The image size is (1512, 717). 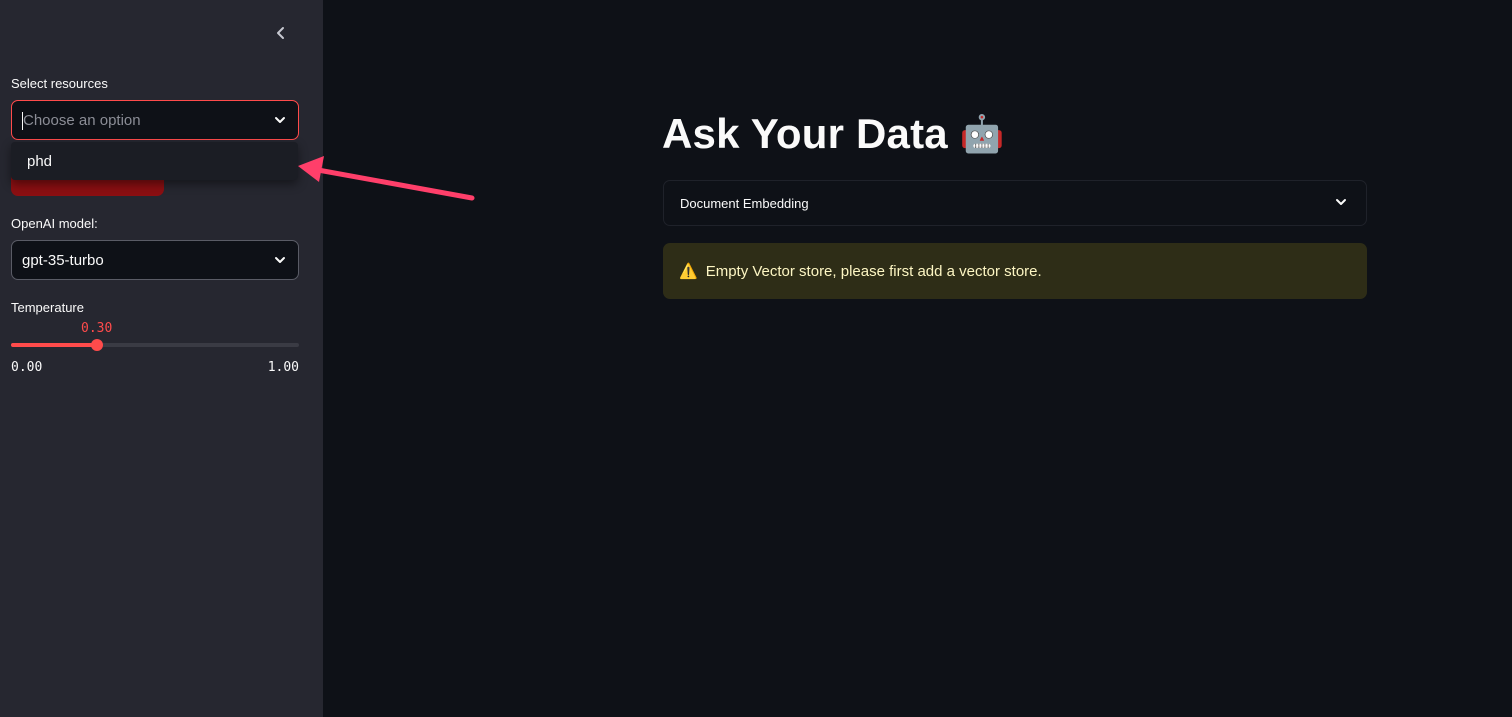 What do you see at coordinates (82, 120) in the screenshot?
I see `resources-placeholder: Choose an option` at bounding box center [82, 120].